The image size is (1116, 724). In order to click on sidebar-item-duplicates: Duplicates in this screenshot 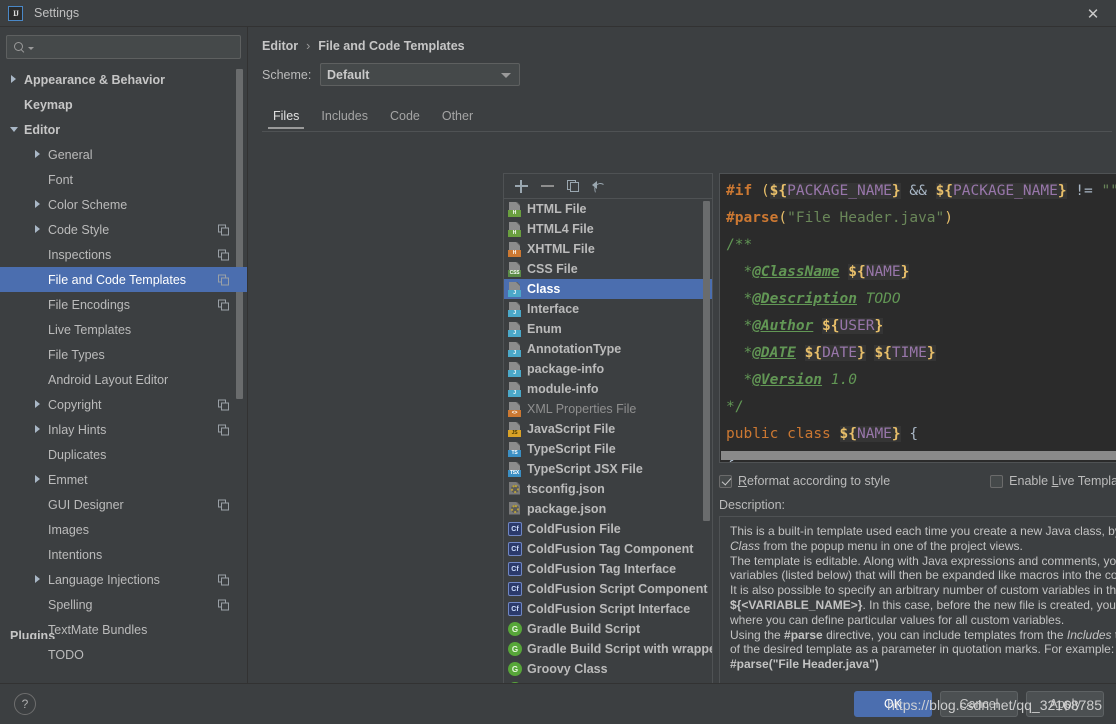, I will do `click(123, 454)`.